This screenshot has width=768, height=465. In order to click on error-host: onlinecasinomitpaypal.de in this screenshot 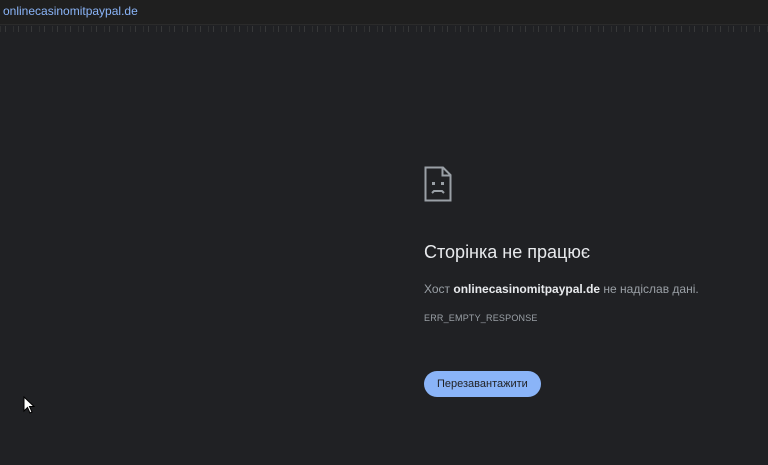, I will do `click(527, 289)`.